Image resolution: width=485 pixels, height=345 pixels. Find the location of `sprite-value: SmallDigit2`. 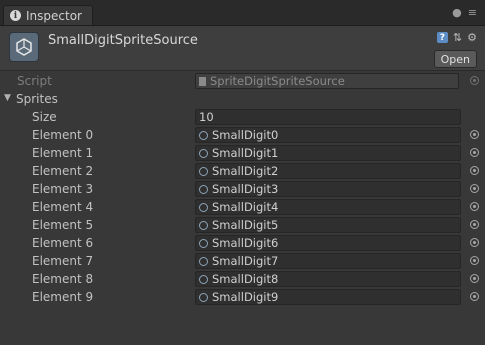

sprite-value: SmallDigit2 is located at coordinates (245, 171).